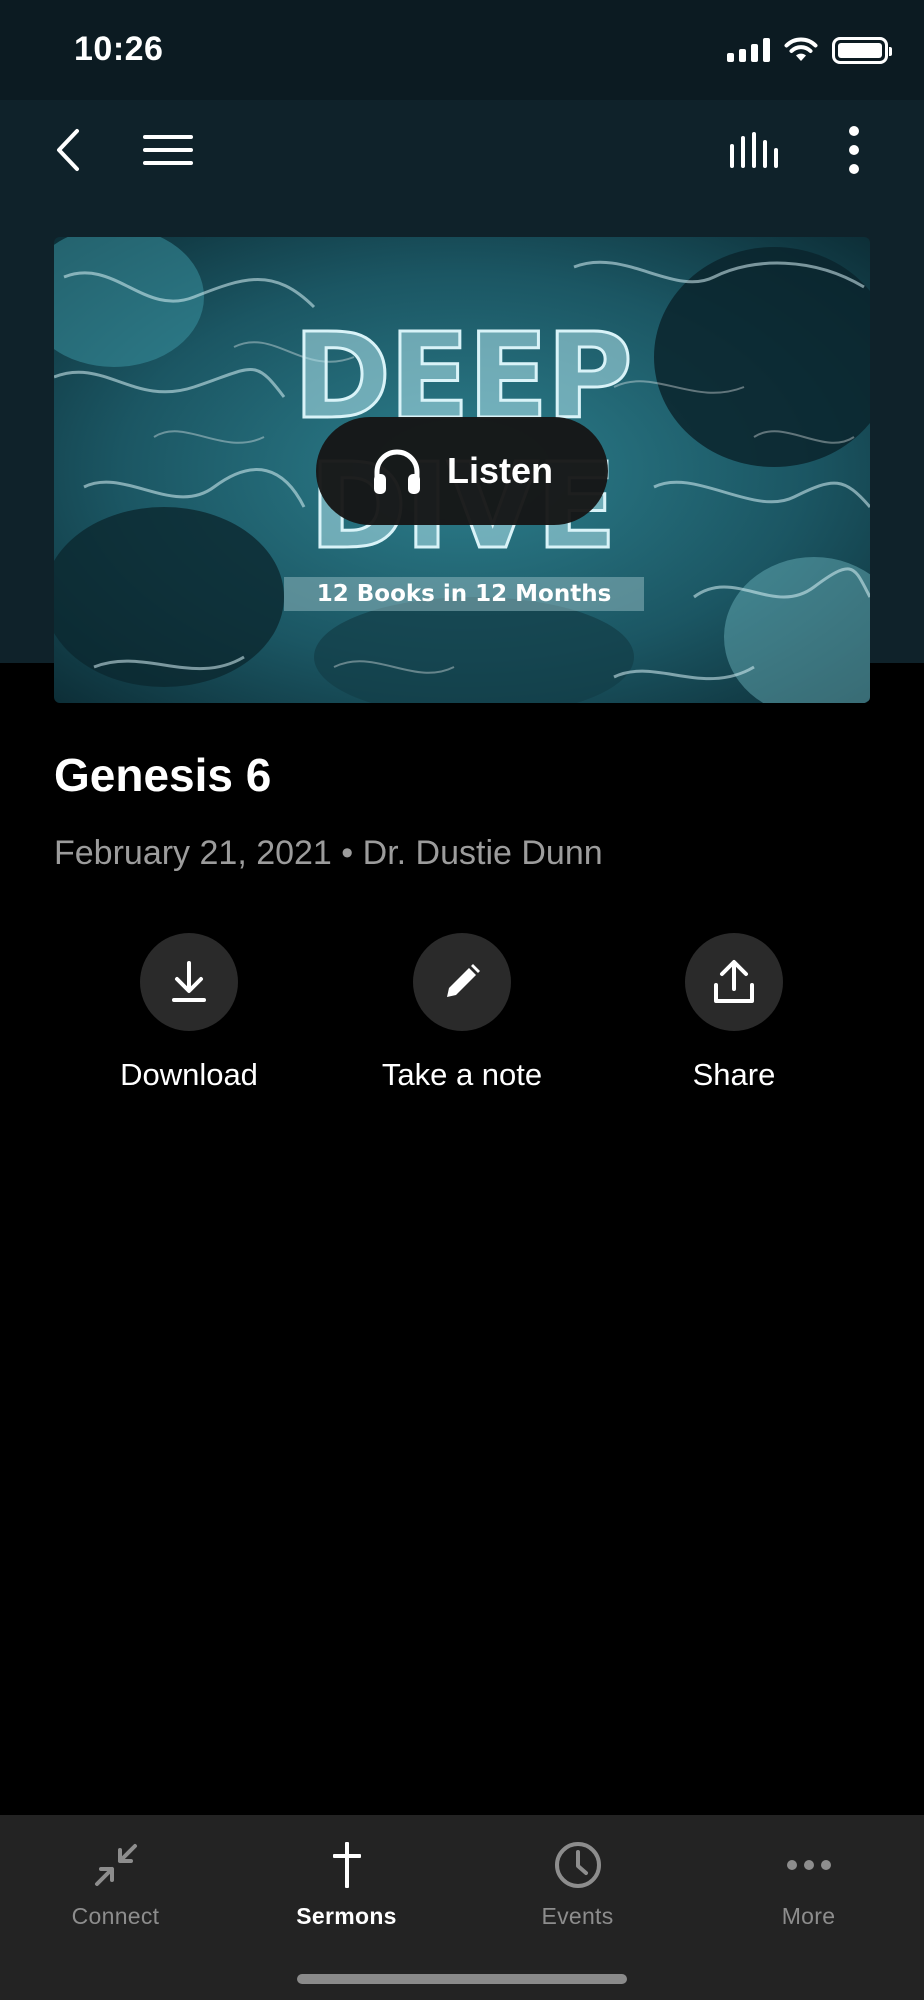  Describe the element at coordinates (462, 1074) in the screenshot. I see `take-a-note-label: Take a note` at that location.